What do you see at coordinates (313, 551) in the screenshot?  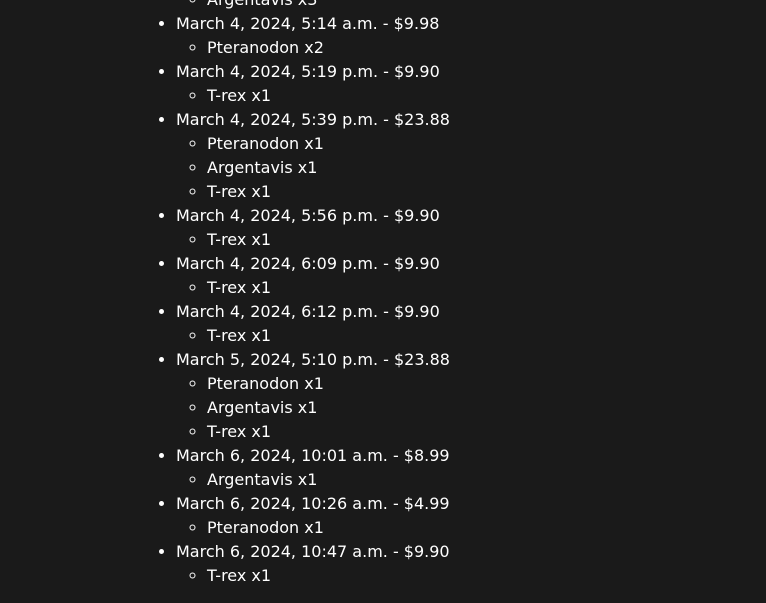 I see `order-header: March 6, 2024, 10:47 a.m. - $9.90` at bounding box center [313, 551].